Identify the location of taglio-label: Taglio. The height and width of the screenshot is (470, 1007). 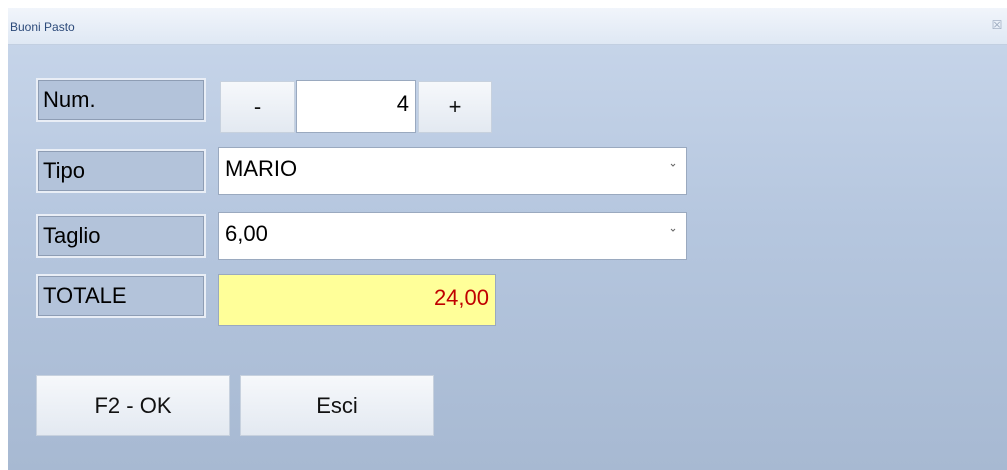
(121, 236).